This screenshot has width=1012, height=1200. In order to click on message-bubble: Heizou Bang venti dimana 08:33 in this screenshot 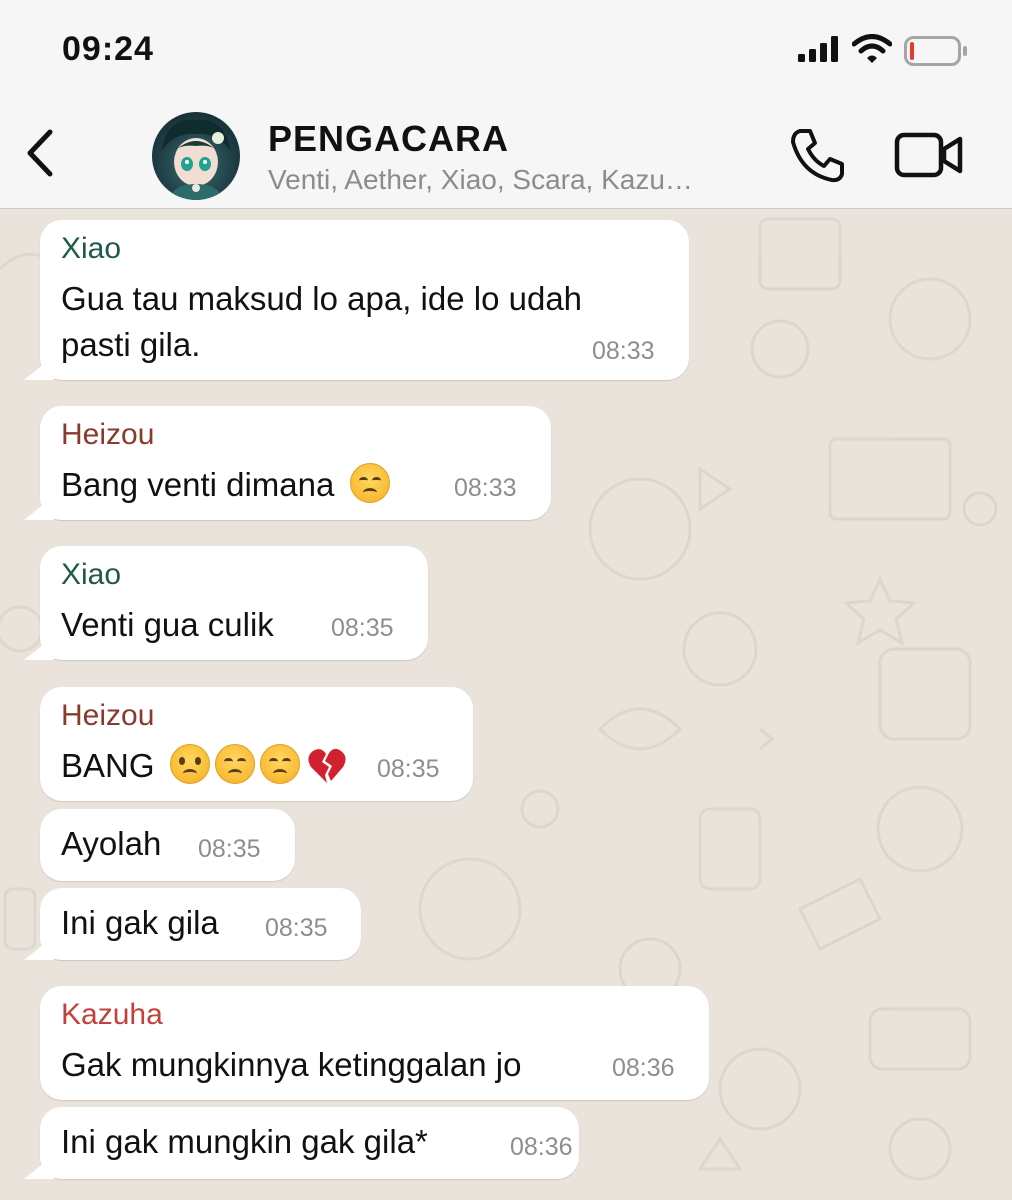, I will do `click(295, 463)`.